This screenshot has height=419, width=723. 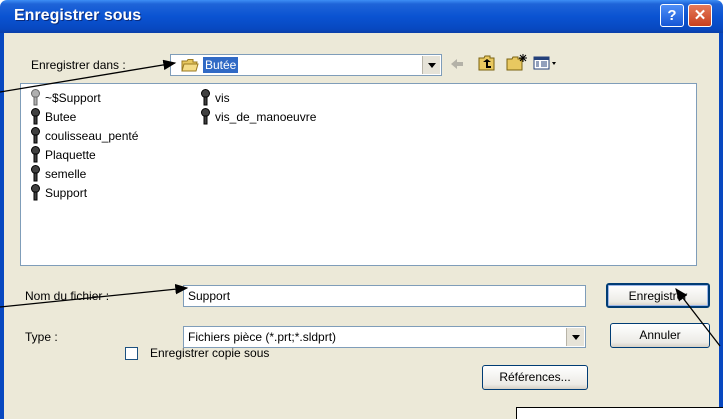 I want to click on list-item: semelle, so click(x=84, y=173).